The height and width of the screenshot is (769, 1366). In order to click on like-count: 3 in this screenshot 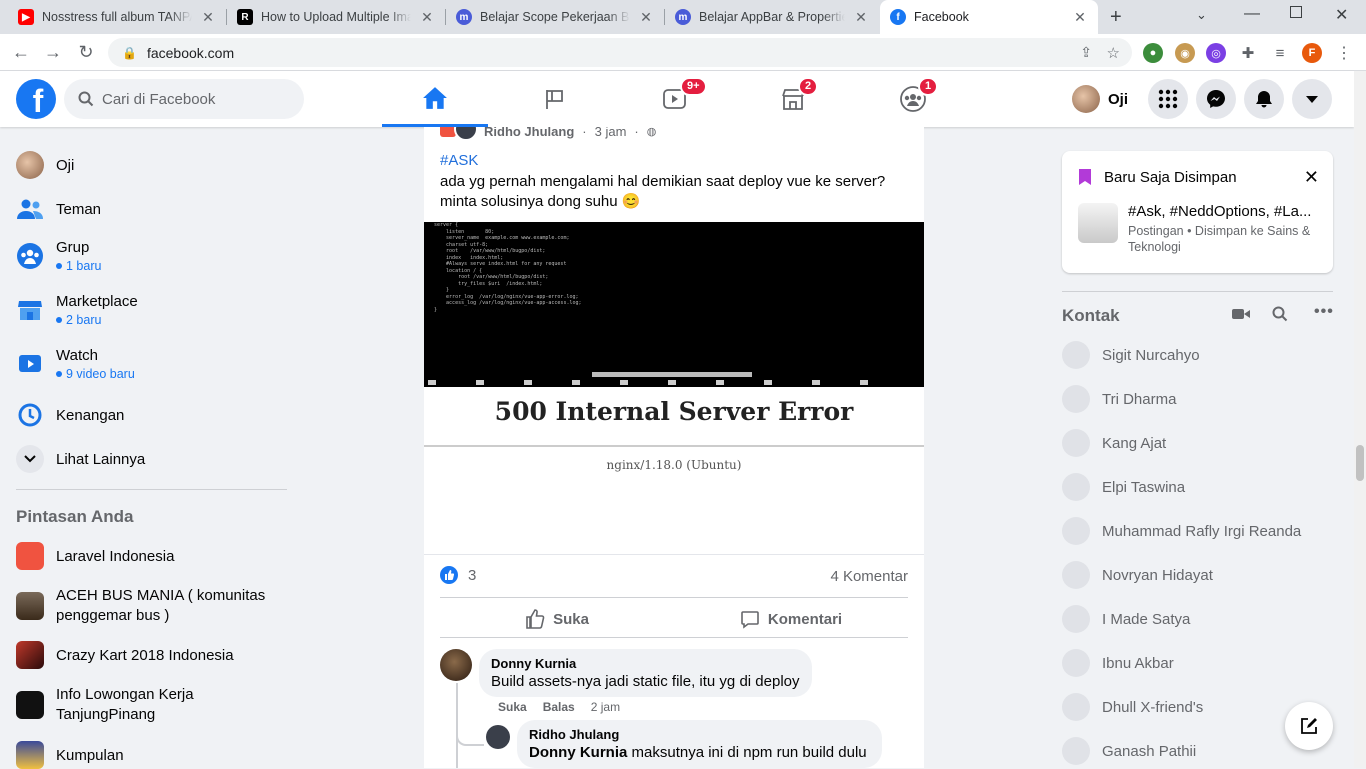, I will do `click(472, 575)`.